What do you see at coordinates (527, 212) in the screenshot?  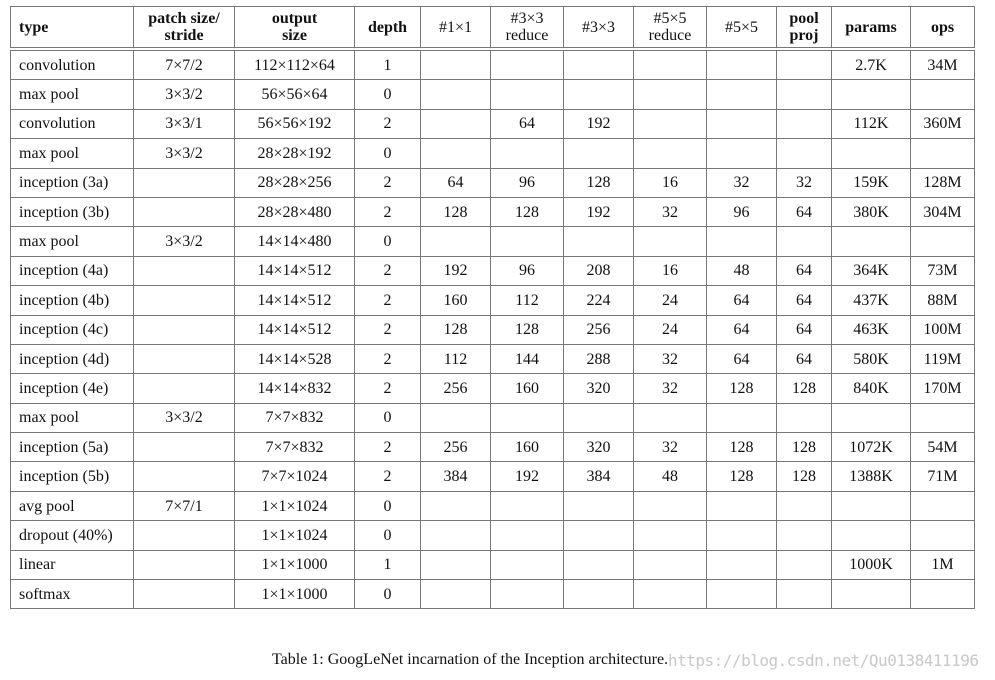 I see `cell-3x3-reduce: 128` at bounding box center [527, 212].